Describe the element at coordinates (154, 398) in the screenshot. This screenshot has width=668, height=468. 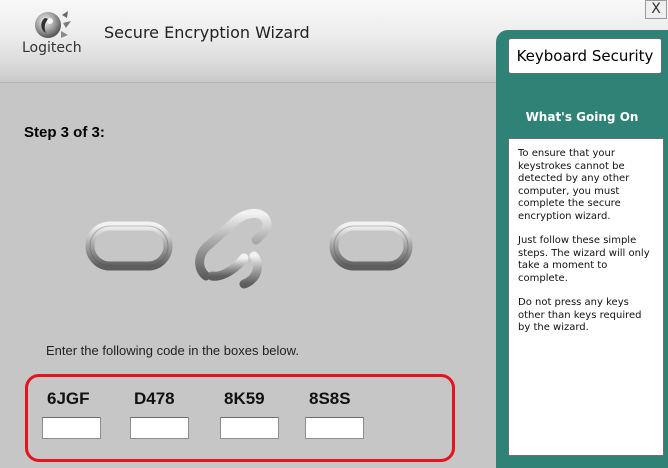
I see `code-2: D478` at that location.